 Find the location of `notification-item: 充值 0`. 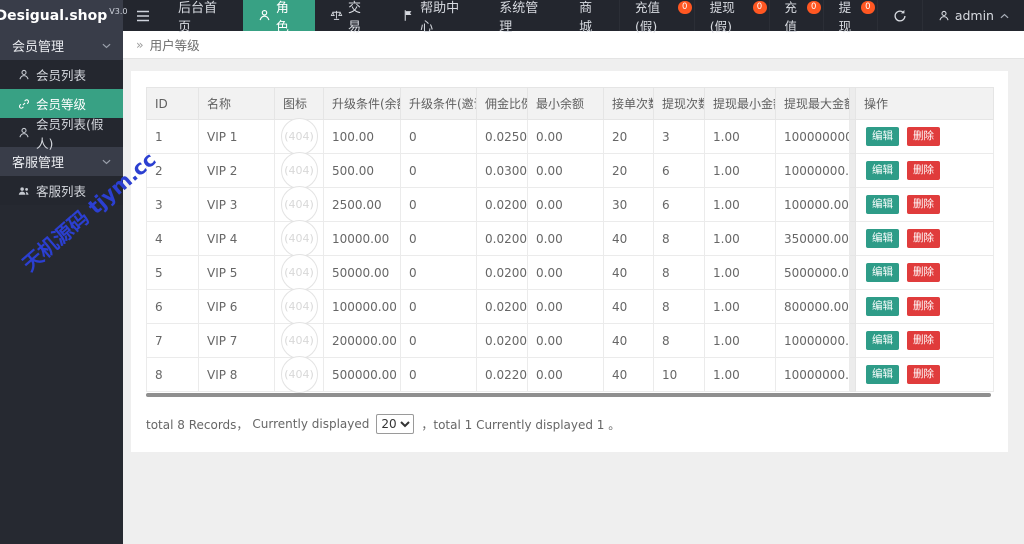

notification-item: 充值 0 is located at coordinates (795, 17).